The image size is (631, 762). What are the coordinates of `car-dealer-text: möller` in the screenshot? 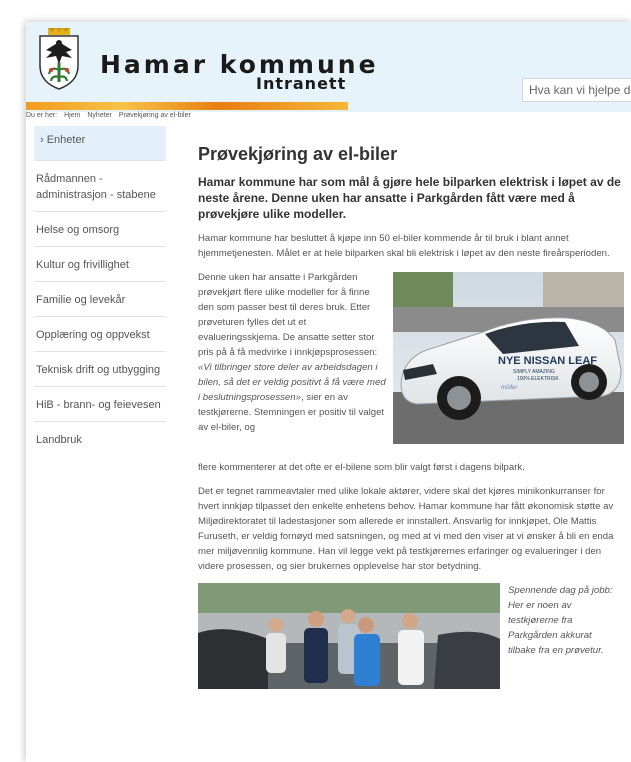 It's located at (509, 388).